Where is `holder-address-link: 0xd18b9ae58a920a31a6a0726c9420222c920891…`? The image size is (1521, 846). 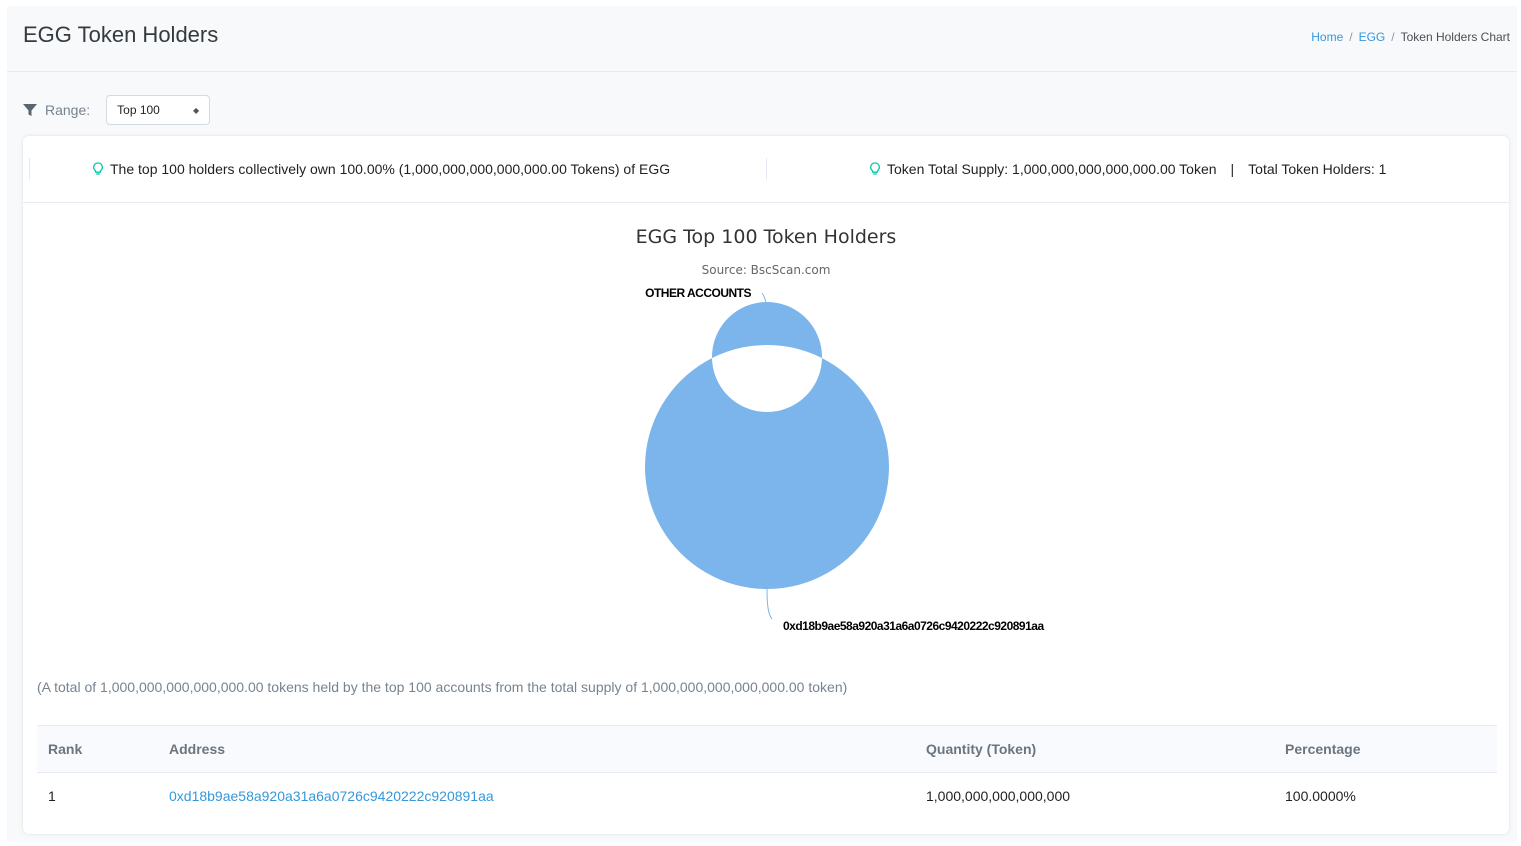 holder-address-link: 0xd18b9ae58a920a31a6a0726c9420222c920891… is located at coordinates (331, 796).